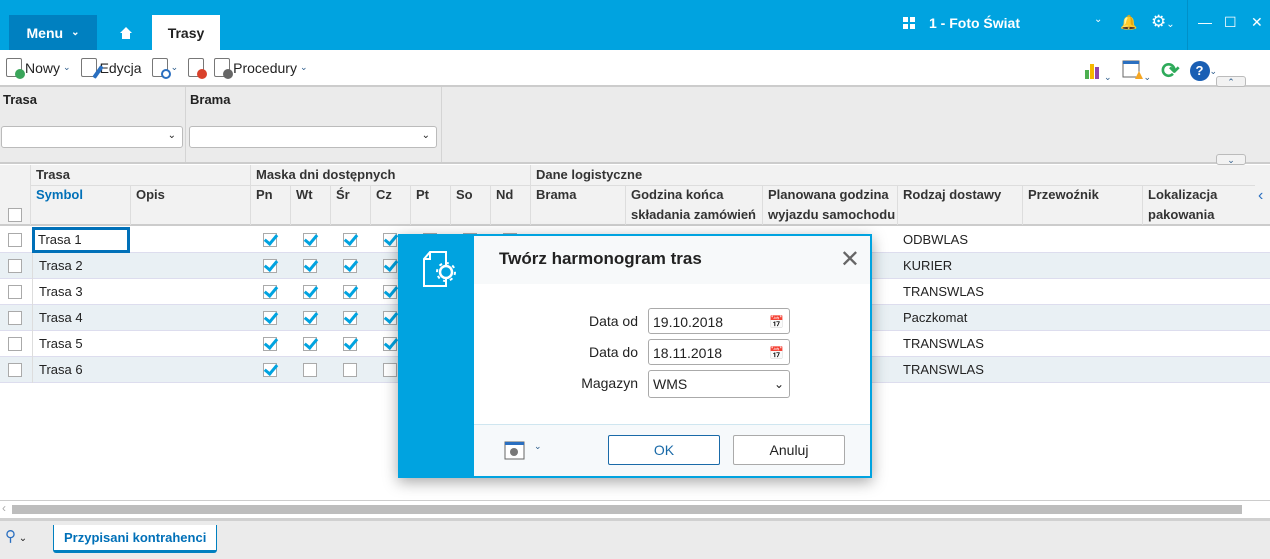 This screenshot has height=559, width=1270. Describe the element at coordinates (577, 205) in the screenshot. I see `column-header: Brama` at that location.